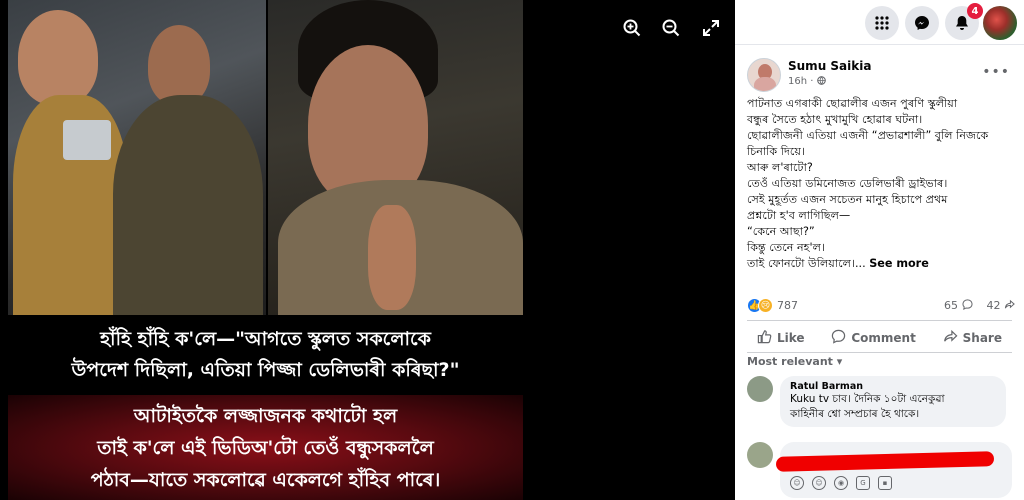 The height and width of the screenshot is (500, 1024). Describe the element at coordinates (863, 483) in the screenshot. I see `gif-icon: G` at that location.